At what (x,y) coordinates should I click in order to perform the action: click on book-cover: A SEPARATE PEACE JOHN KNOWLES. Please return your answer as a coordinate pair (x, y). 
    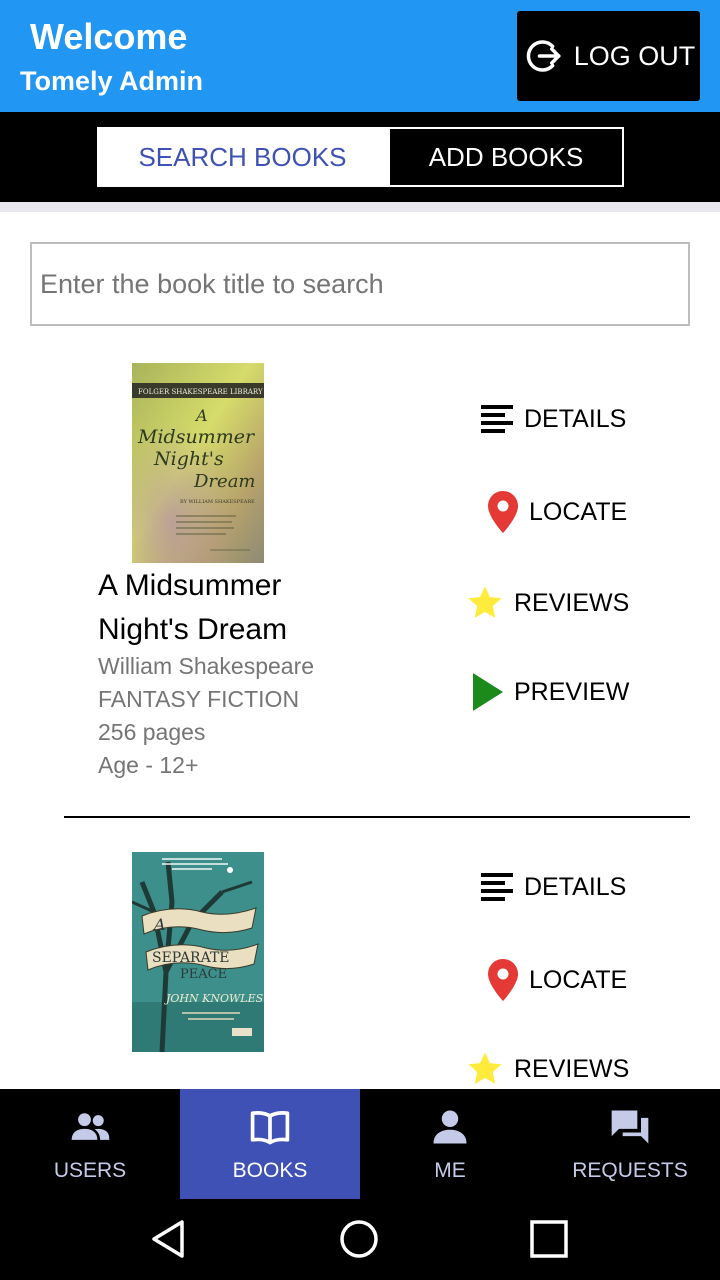
    Looking at the image, I should click on (198, 952).